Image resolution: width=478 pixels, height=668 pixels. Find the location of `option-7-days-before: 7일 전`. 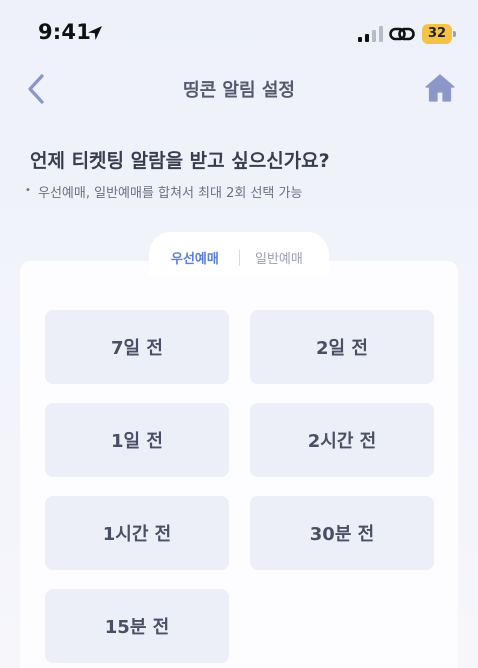

option-7-days-before: 7일 전 is located at coordinates (137, 347).